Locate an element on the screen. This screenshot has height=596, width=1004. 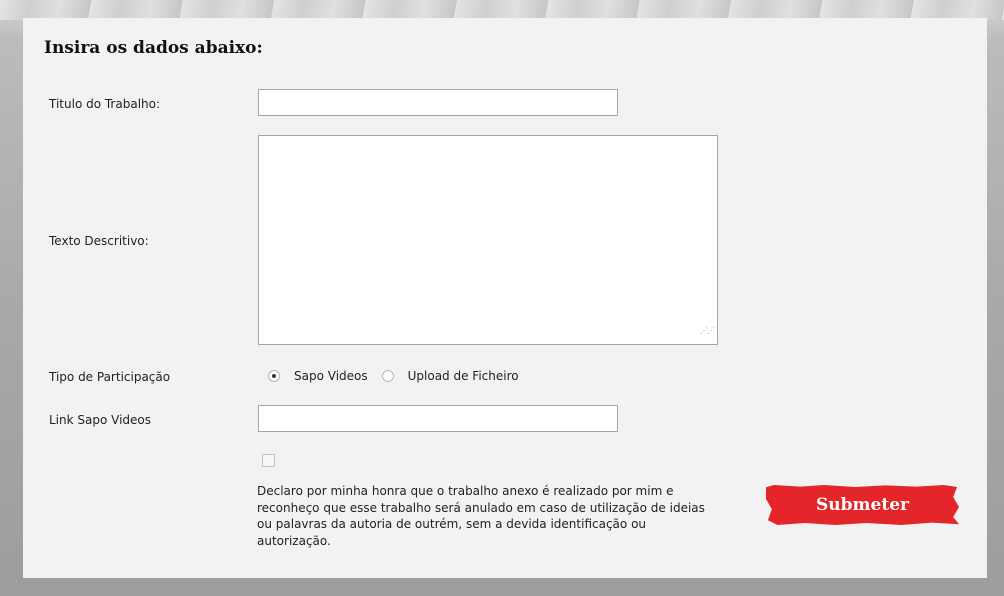
radio-label-upload-ficheiro: Upload de Ficheiro is located at coordinates (463, 376).